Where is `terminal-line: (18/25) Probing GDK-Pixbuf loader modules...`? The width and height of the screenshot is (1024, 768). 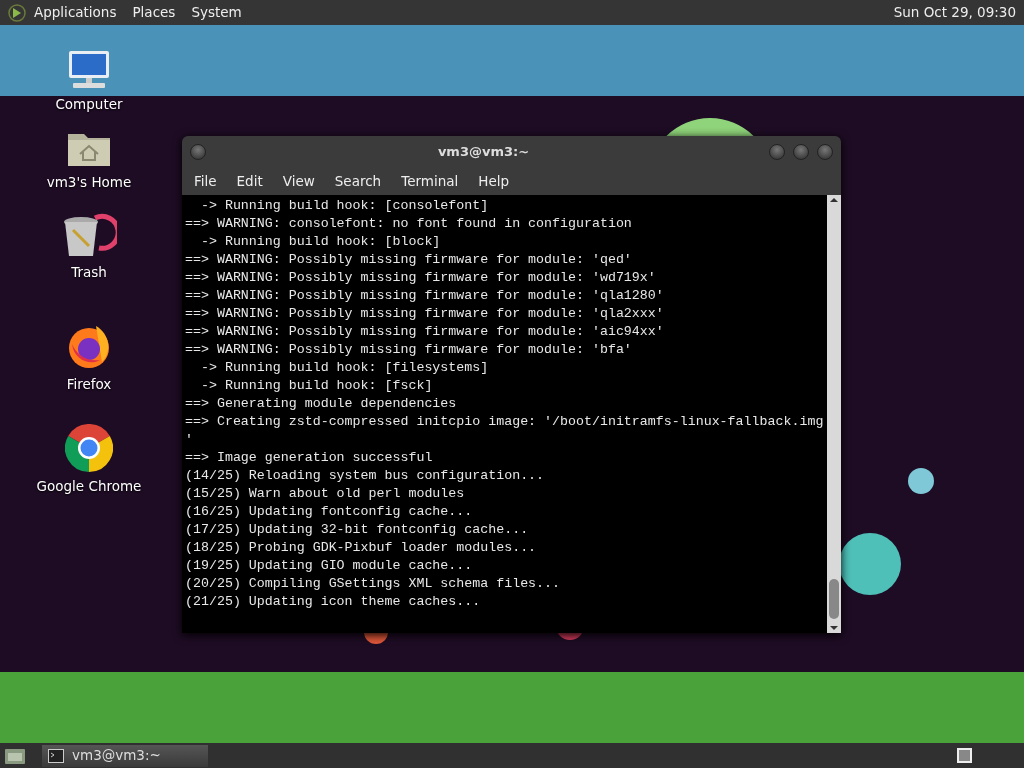
terminal-line: (18/25) Probing GDK-Pixbuf loader modules... is located at coordinates (361, 548).